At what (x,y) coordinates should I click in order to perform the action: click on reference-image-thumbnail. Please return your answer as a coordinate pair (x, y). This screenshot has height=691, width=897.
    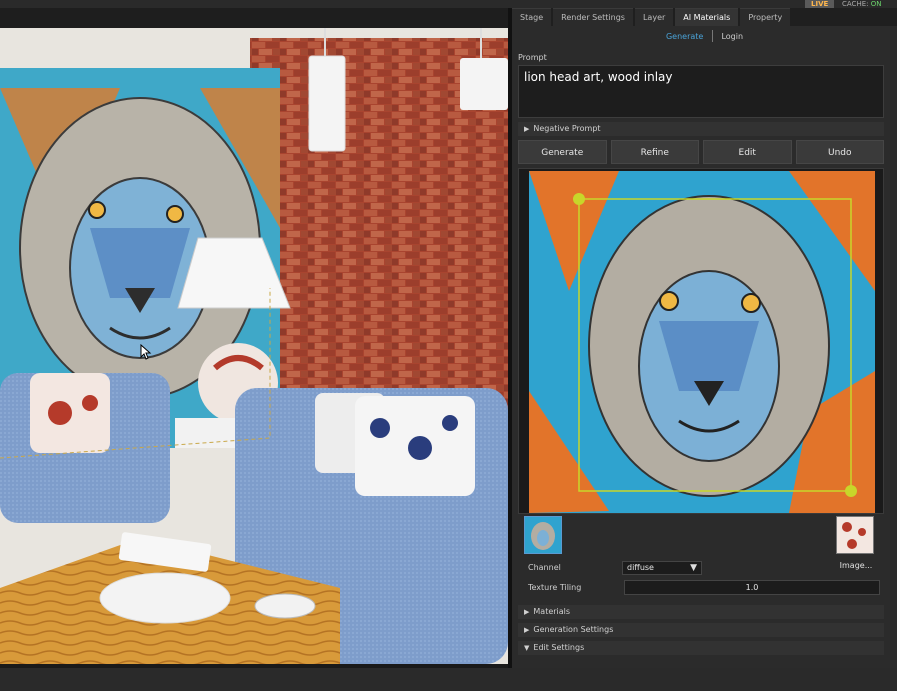
    Looking at the image, I should click on (855, 535).